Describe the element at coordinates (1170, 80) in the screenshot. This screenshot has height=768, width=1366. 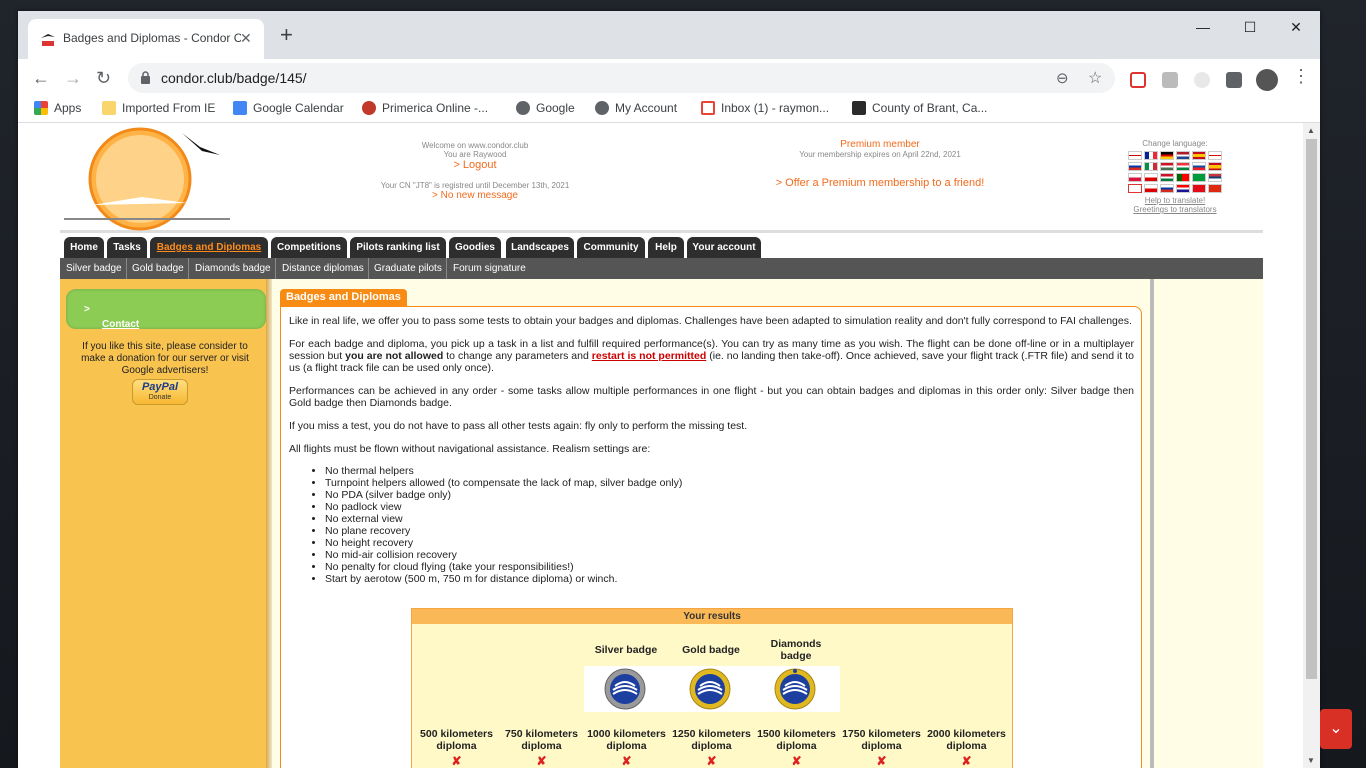
I see `extension-shield-icon` at that location.